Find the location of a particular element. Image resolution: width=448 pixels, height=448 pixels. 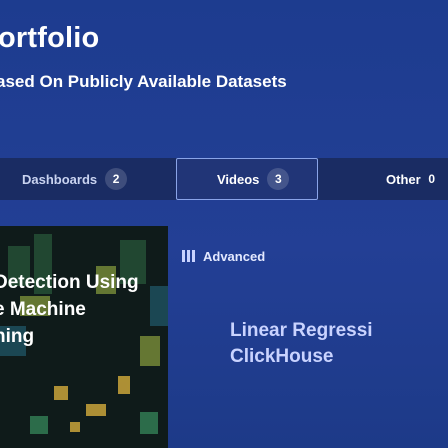

card-overlay-line-1: Detection Using is located at coordinates (69, 282).